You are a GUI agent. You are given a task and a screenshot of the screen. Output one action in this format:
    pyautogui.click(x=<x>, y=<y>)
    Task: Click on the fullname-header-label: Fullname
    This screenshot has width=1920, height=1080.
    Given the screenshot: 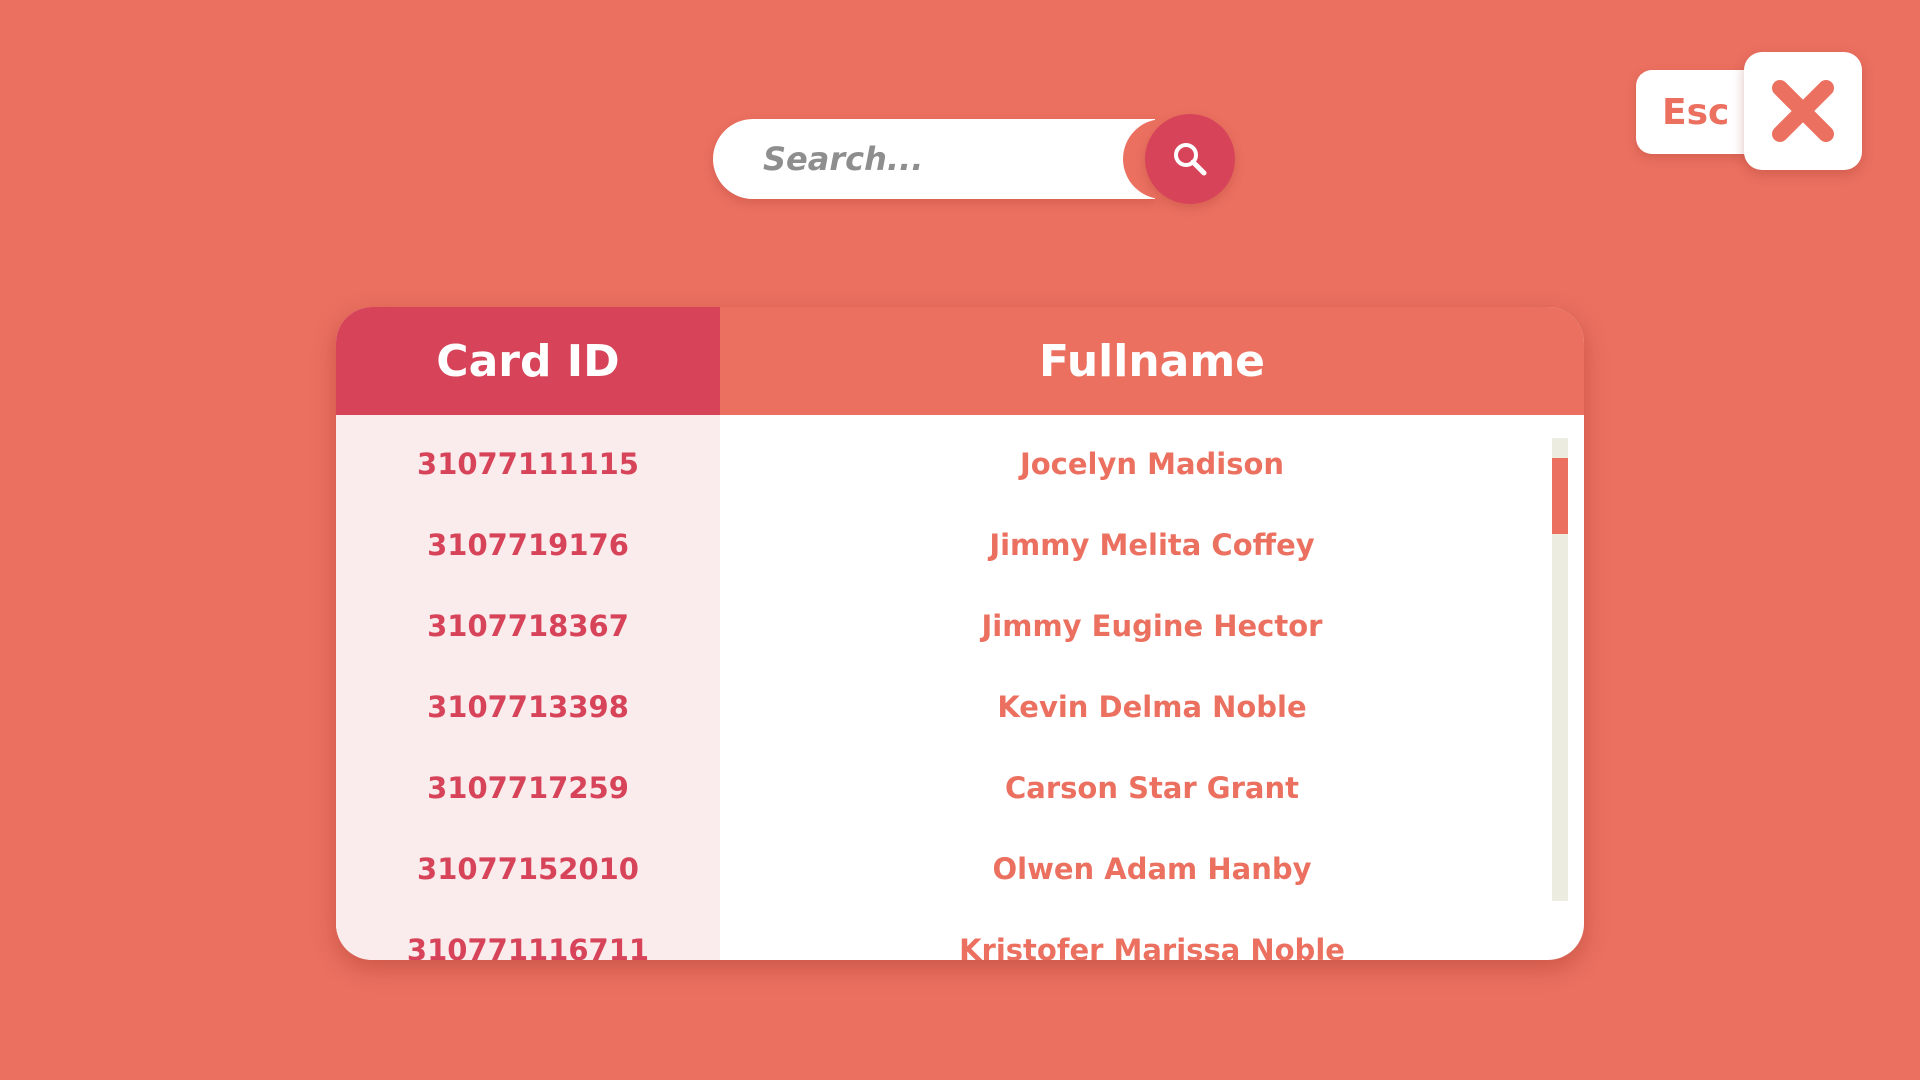 What is the action you would take?
    pyautogui.click(x=1152, y=361)
    